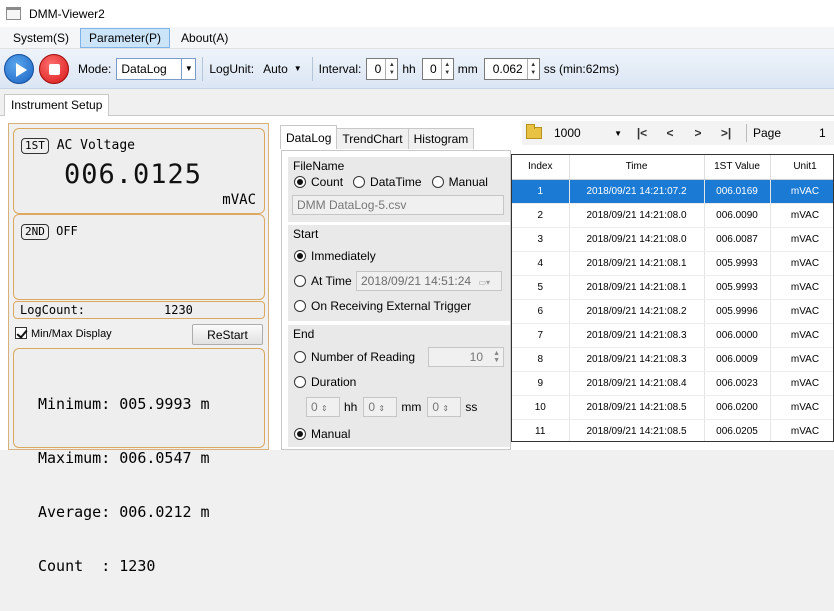 The width and height of the screenshot is (834, 611). I want to click on mode-select: DataLog ▼, so click(156, 68).